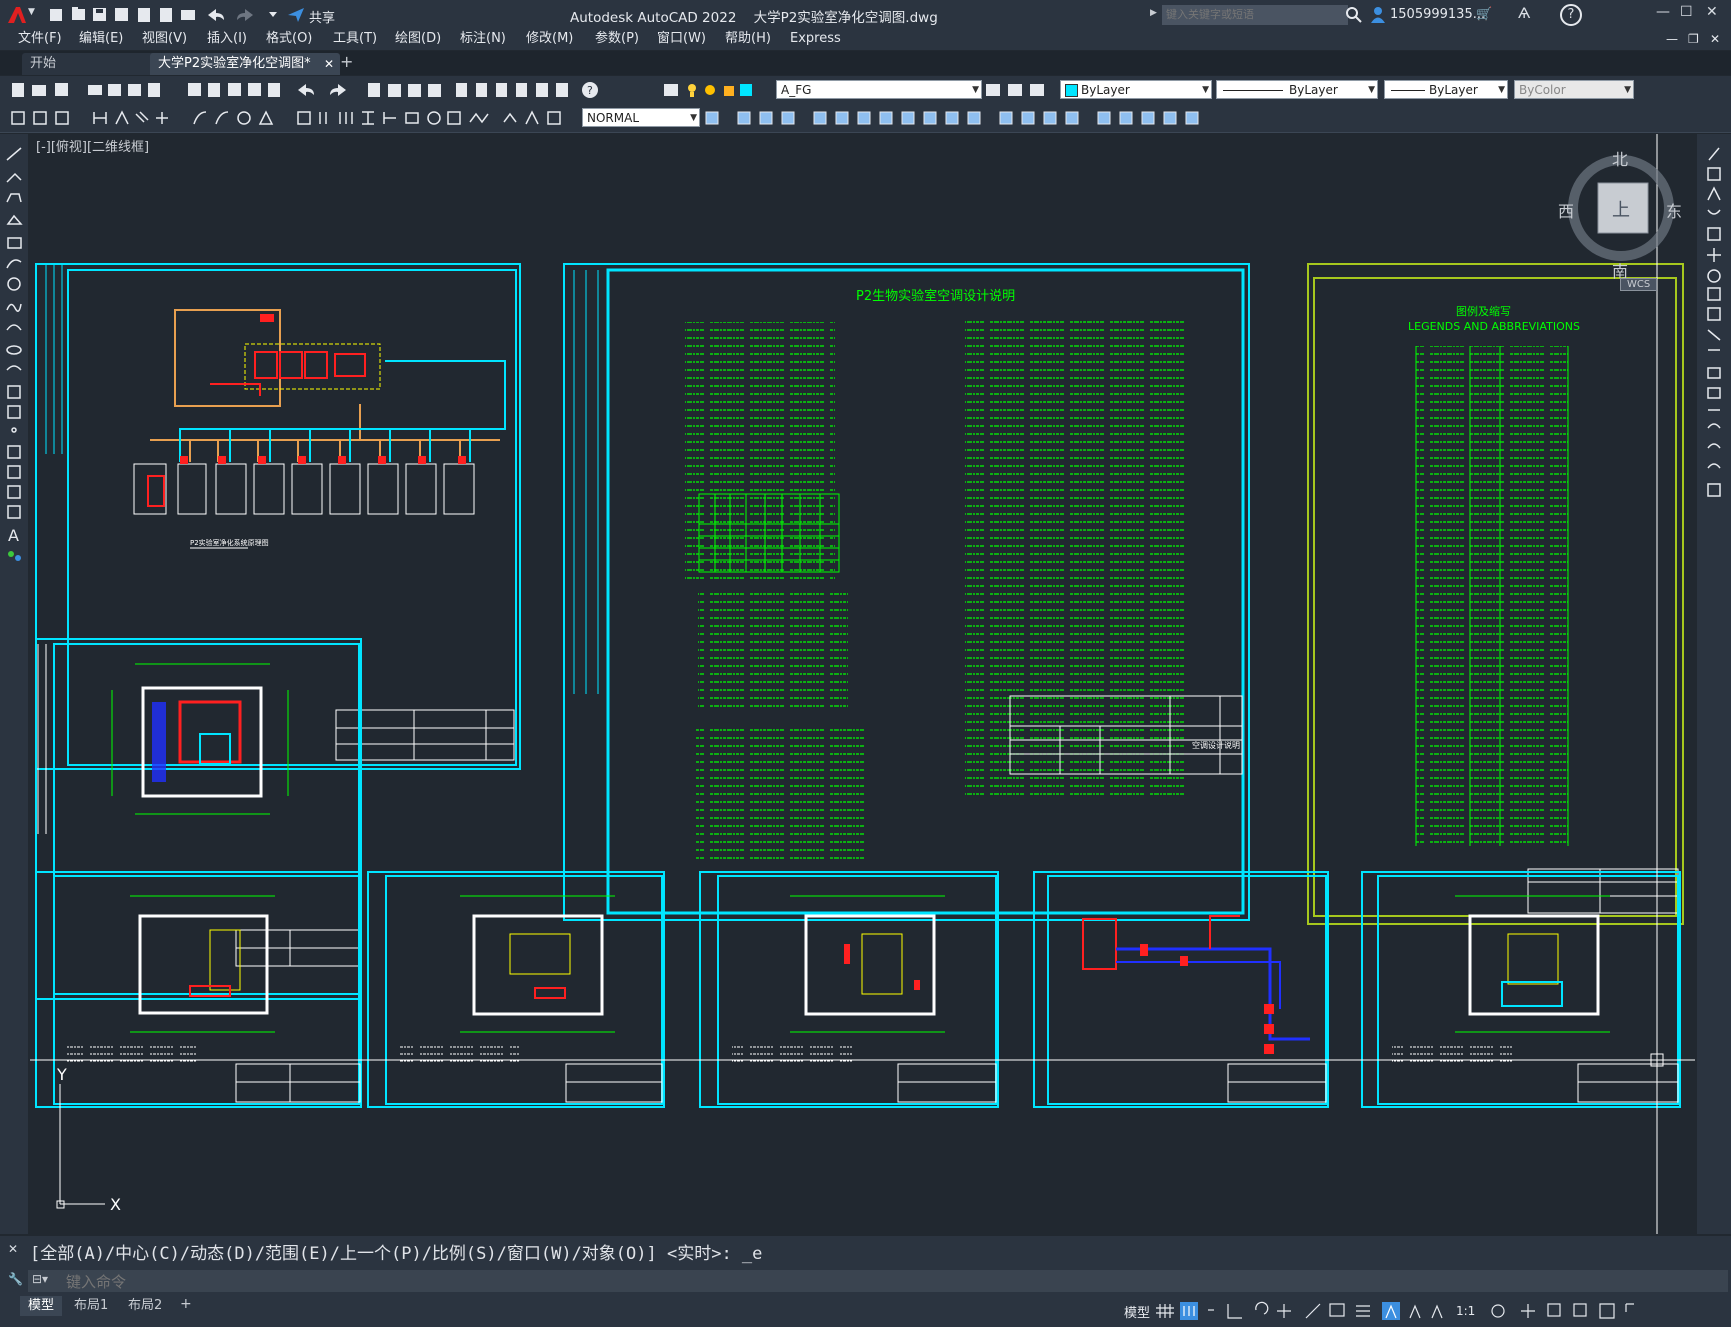 This screenshot has height=1327, width=1731. What do you see at coordinates (234, 63) in the screenshot?
I see `tab-drawing-label: 大学P2实验室净化空调图*` at bounding box center [234, 63].